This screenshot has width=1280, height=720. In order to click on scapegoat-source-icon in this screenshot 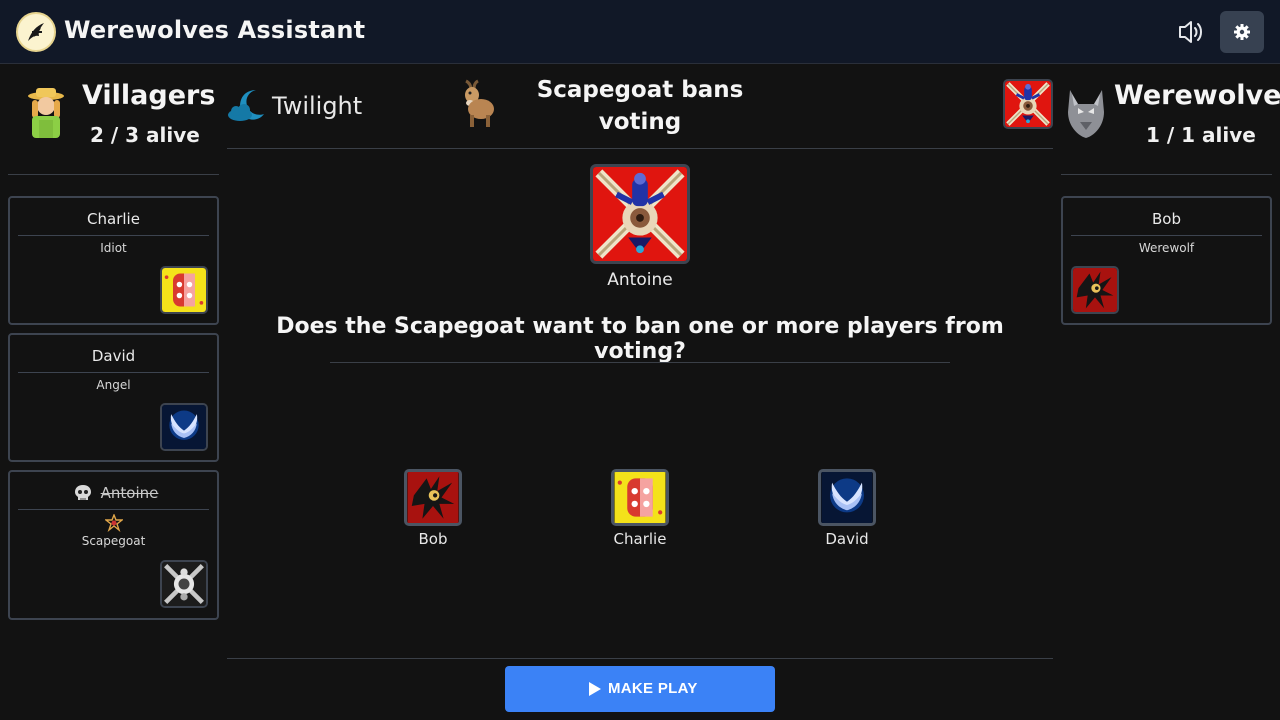, I will do `click(1028, 104)`.